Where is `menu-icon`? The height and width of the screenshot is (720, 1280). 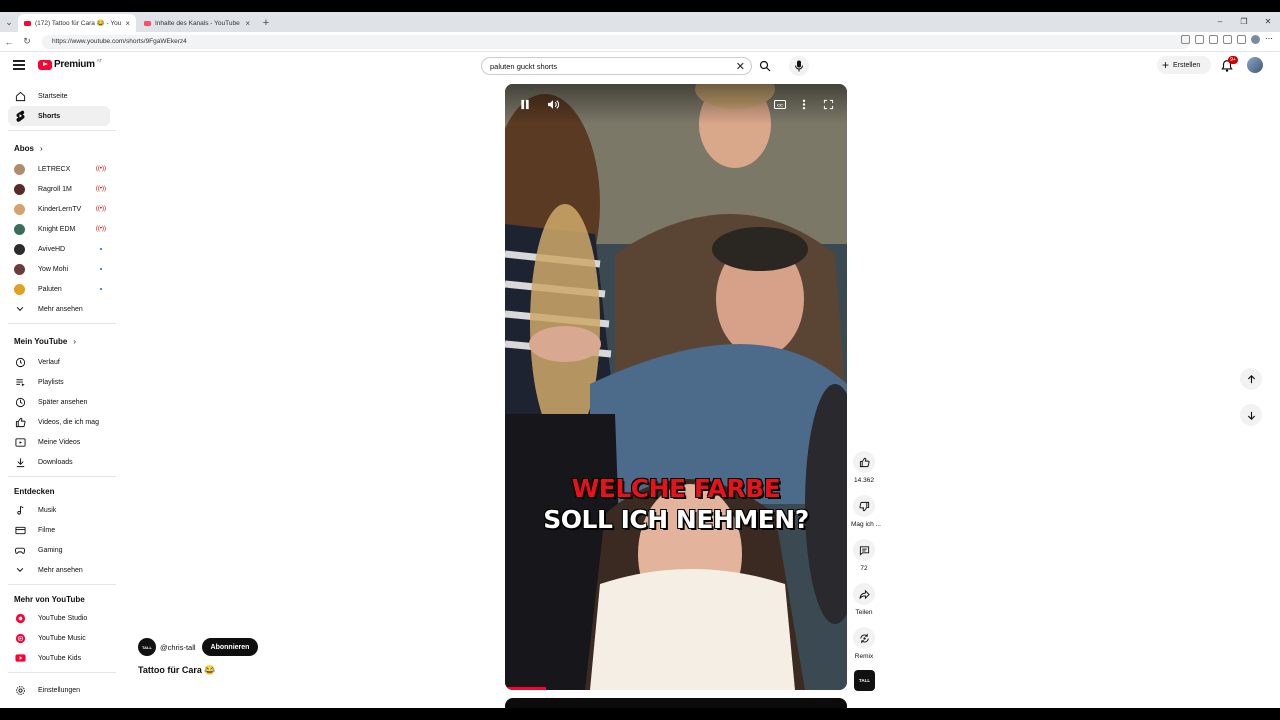
menu-icon is located at coordinates (19, 65).